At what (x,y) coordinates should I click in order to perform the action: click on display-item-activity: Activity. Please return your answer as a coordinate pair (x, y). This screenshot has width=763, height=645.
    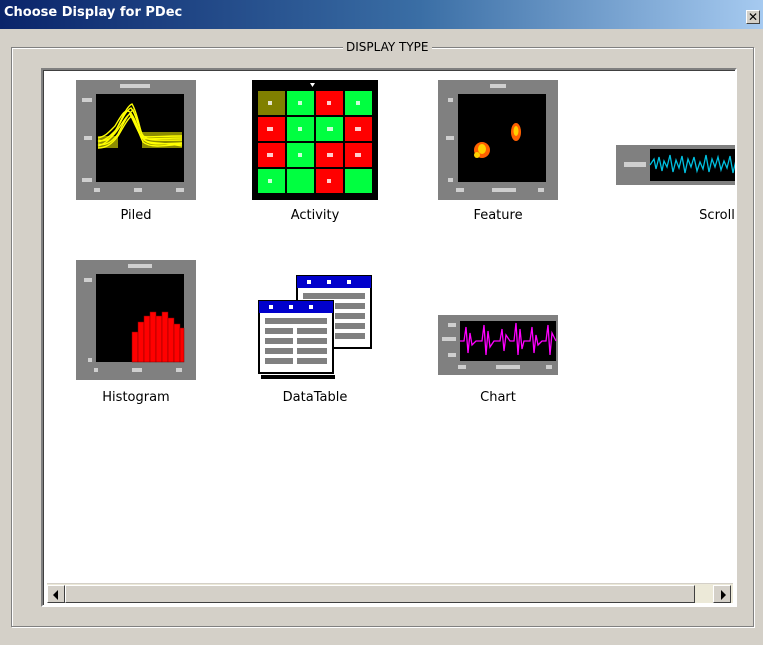
    Looking at the image, I should click on (315, 155).